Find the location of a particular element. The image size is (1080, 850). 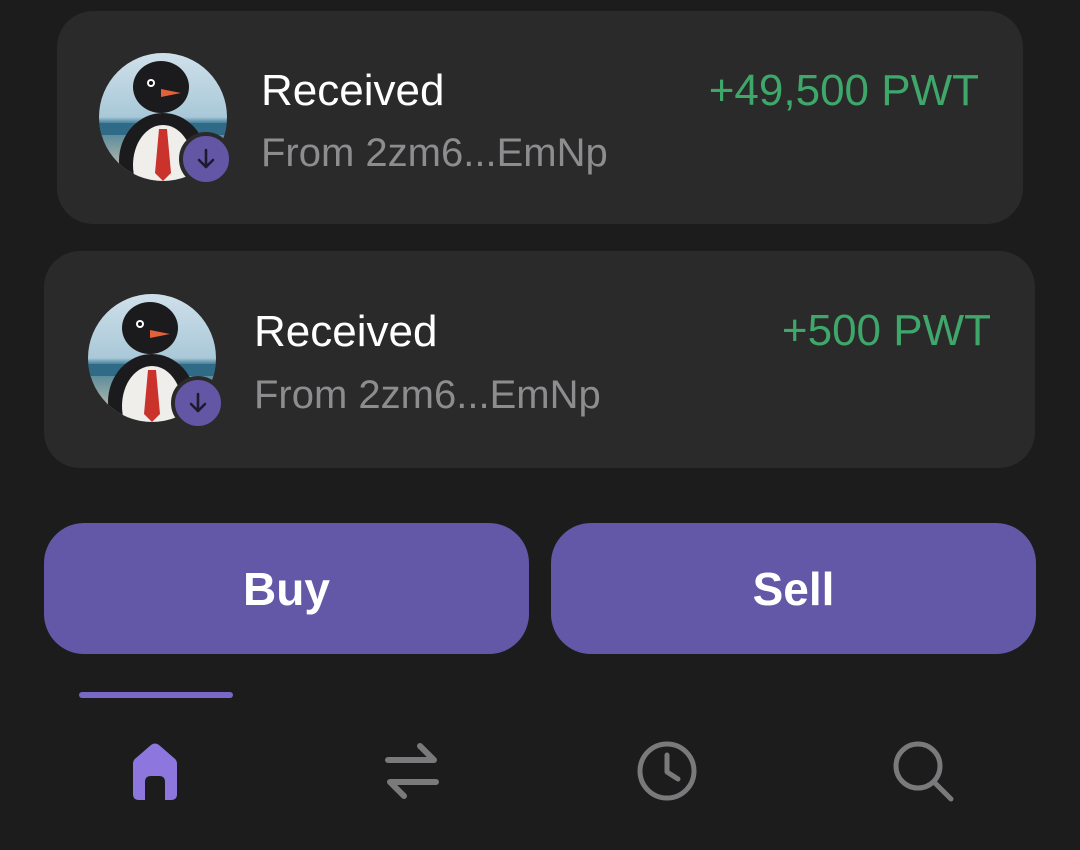

swap-icon is located at coordinates (412, 771).